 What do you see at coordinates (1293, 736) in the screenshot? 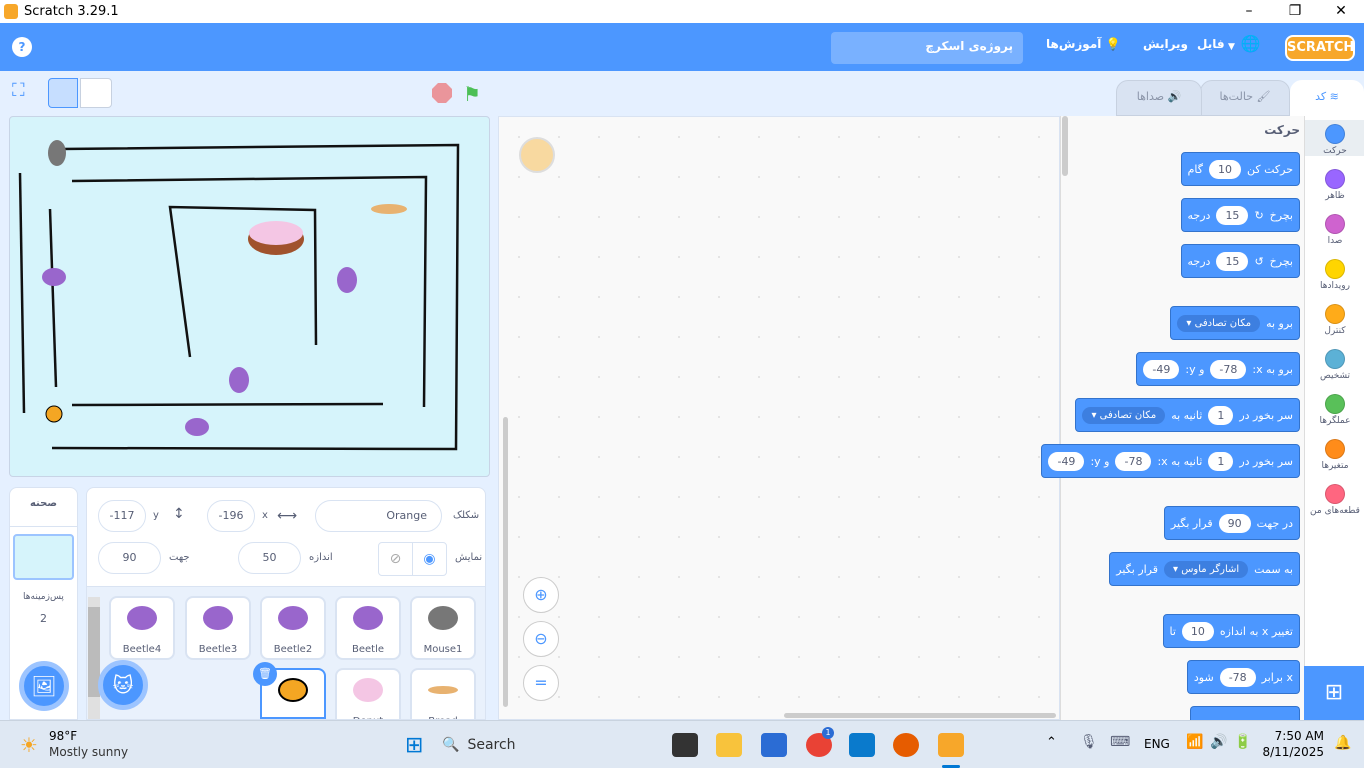
I see `clock-time: 7:50 AM` at bounding box center [1293, 736].